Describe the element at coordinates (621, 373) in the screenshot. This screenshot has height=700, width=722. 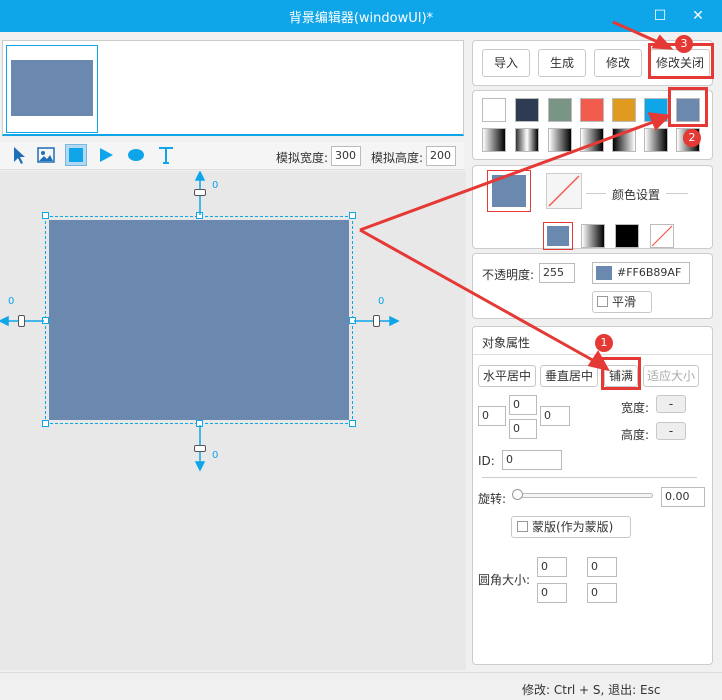
I see `highlight-fill-box` at that location.